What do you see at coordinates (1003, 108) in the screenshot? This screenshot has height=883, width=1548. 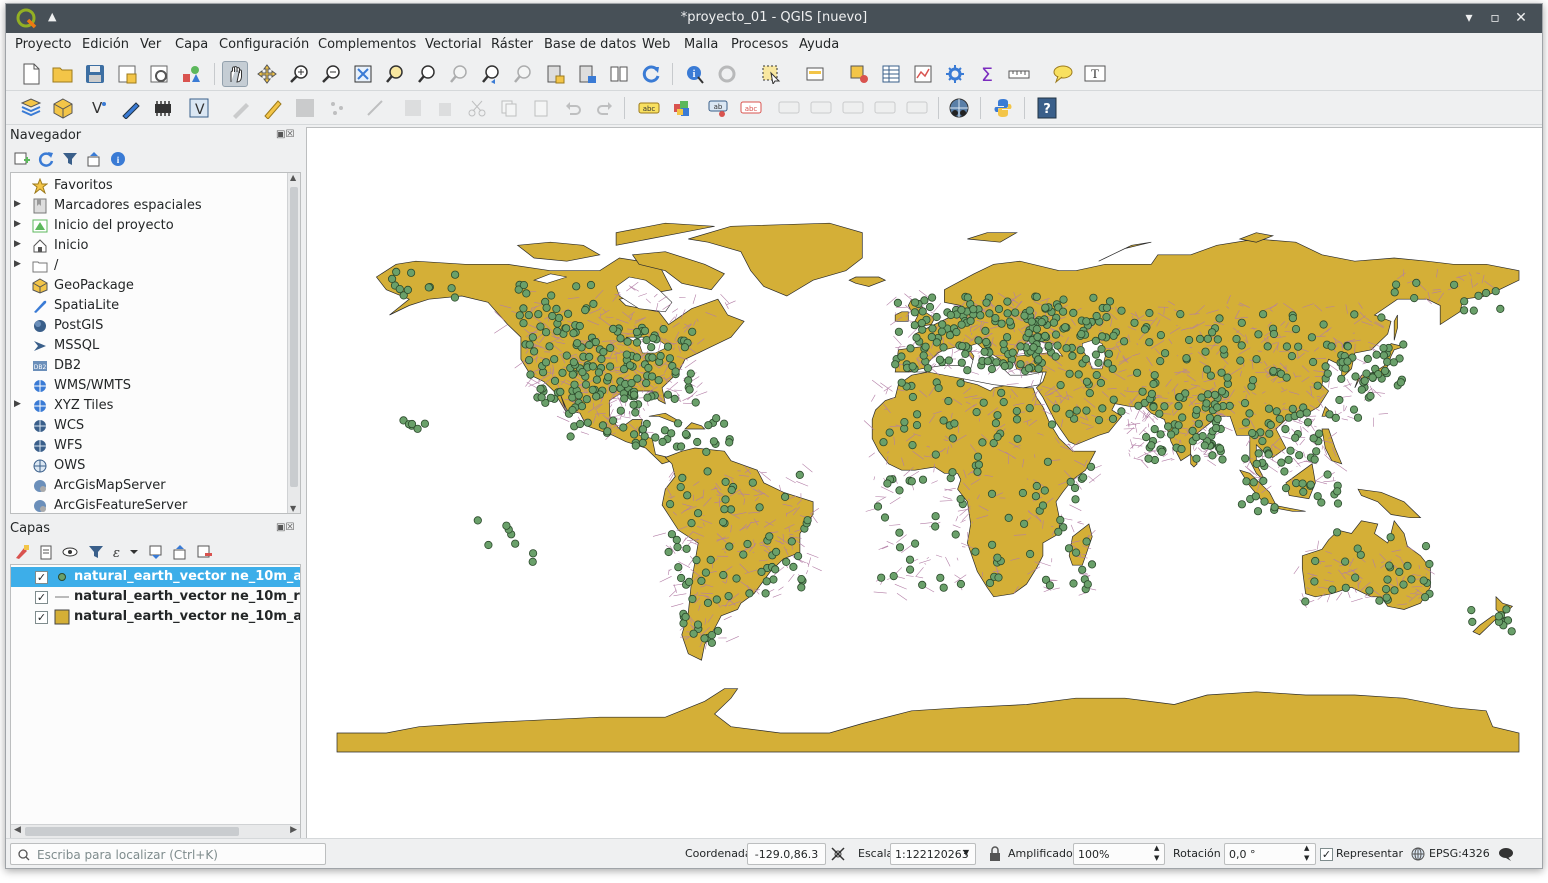 I see `python-icon` at bounding box center [1003, 108].